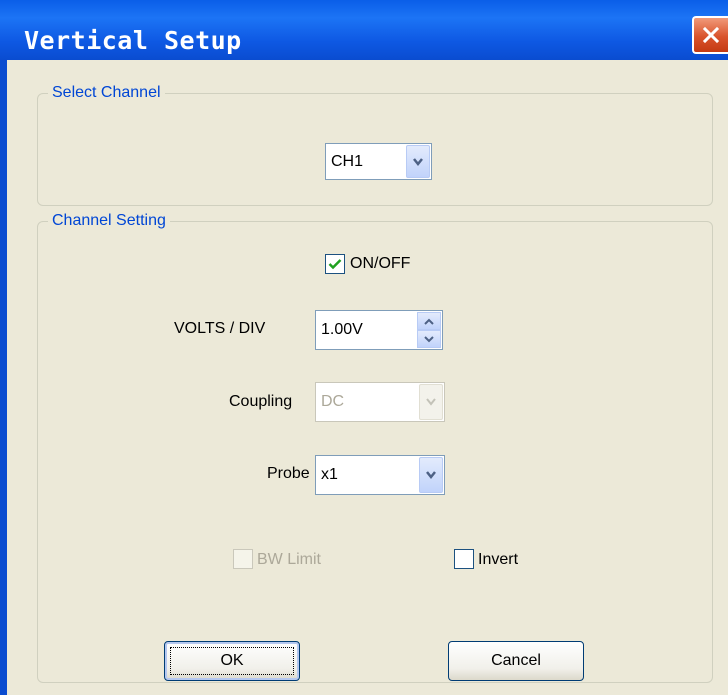  Describe the element at coordinates (220, 328) in the screenshot. I see `volts-div-label: VOLTS / DIV` at that location.